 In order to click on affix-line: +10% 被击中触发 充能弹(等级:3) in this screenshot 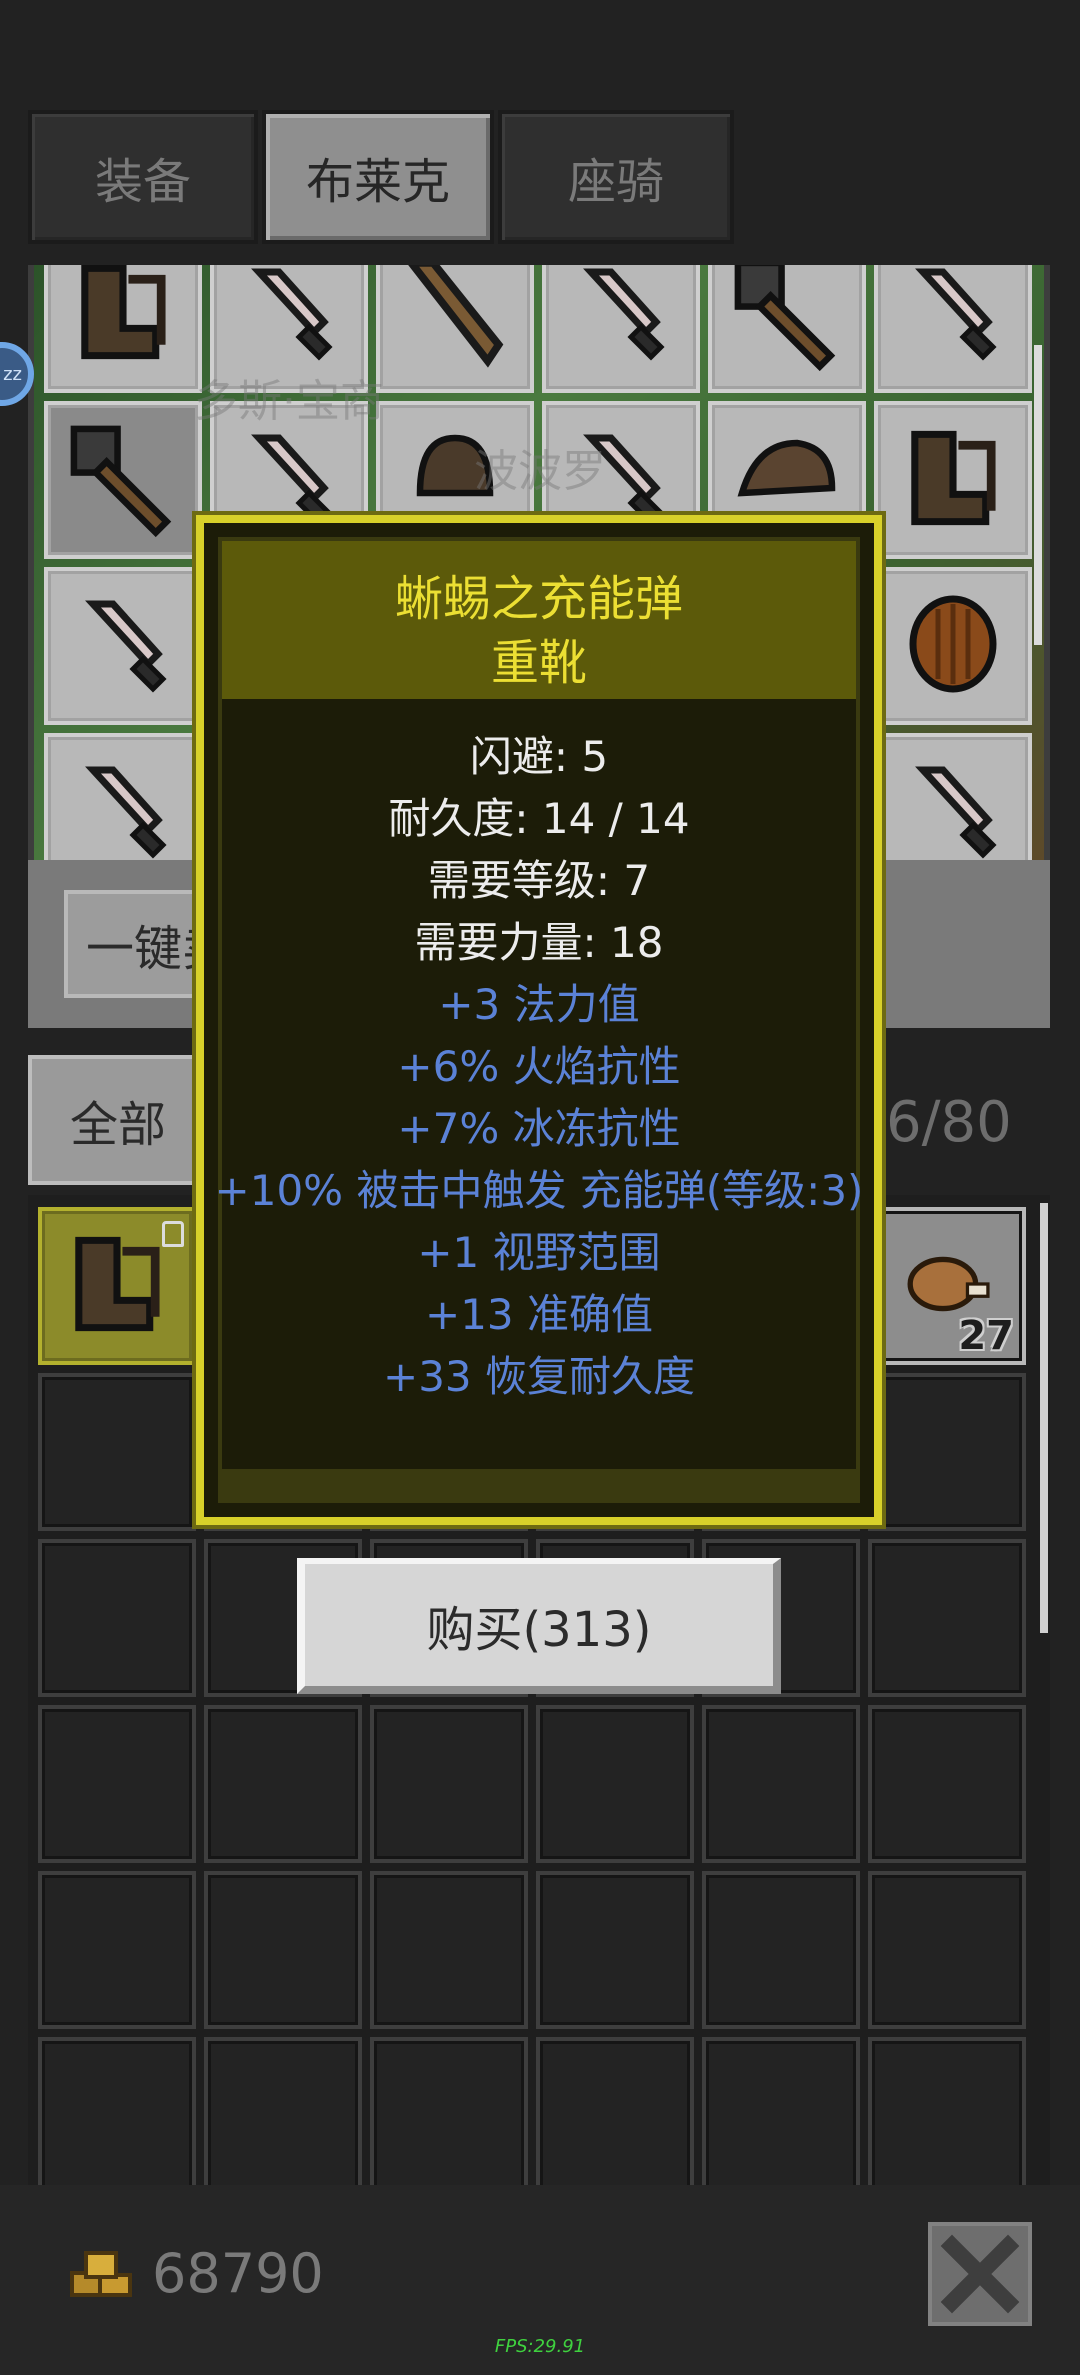, I will do `click(539, 1190)`.